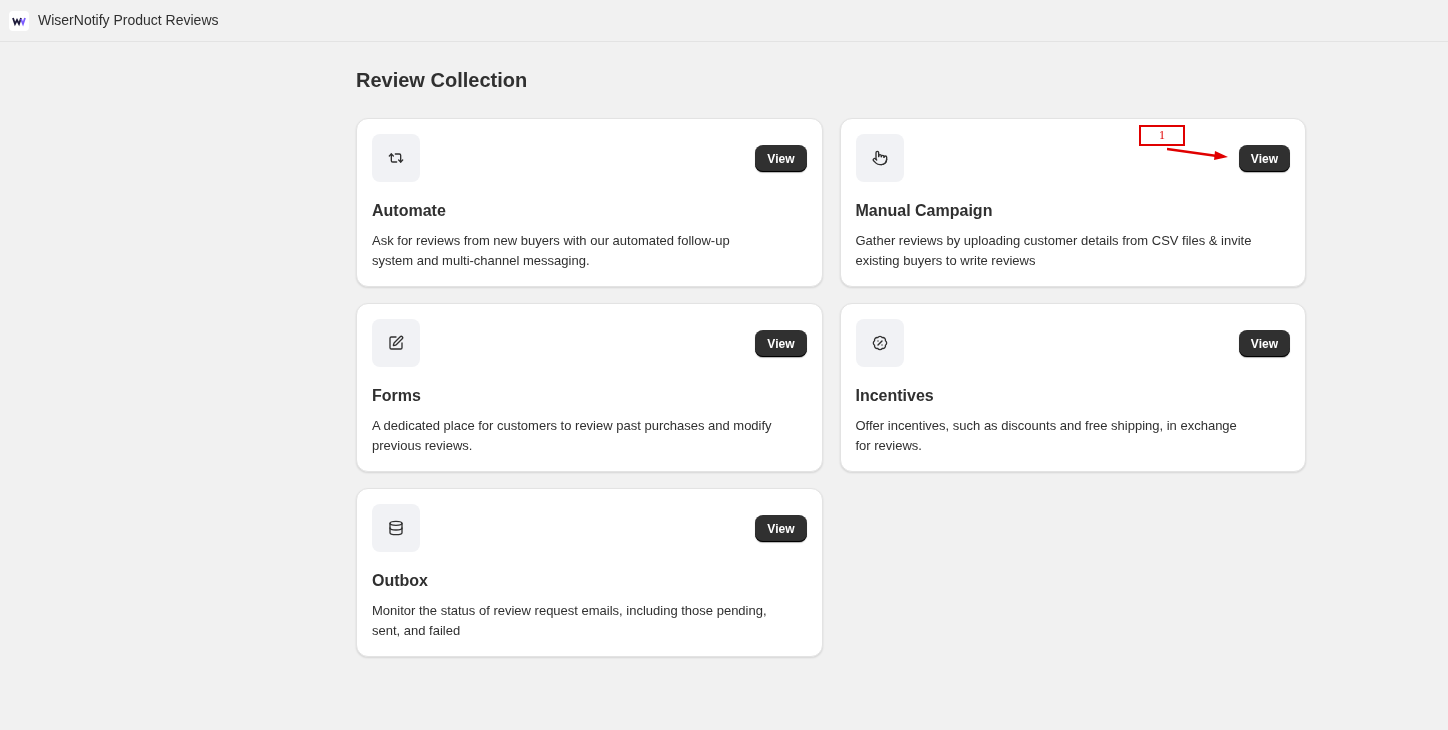 This screenshot has height=730, width=1448. What do you see at coordinates (895, 396) in the screenshot?
I see `card-title: Incentives` at bounding box center [895, 396].